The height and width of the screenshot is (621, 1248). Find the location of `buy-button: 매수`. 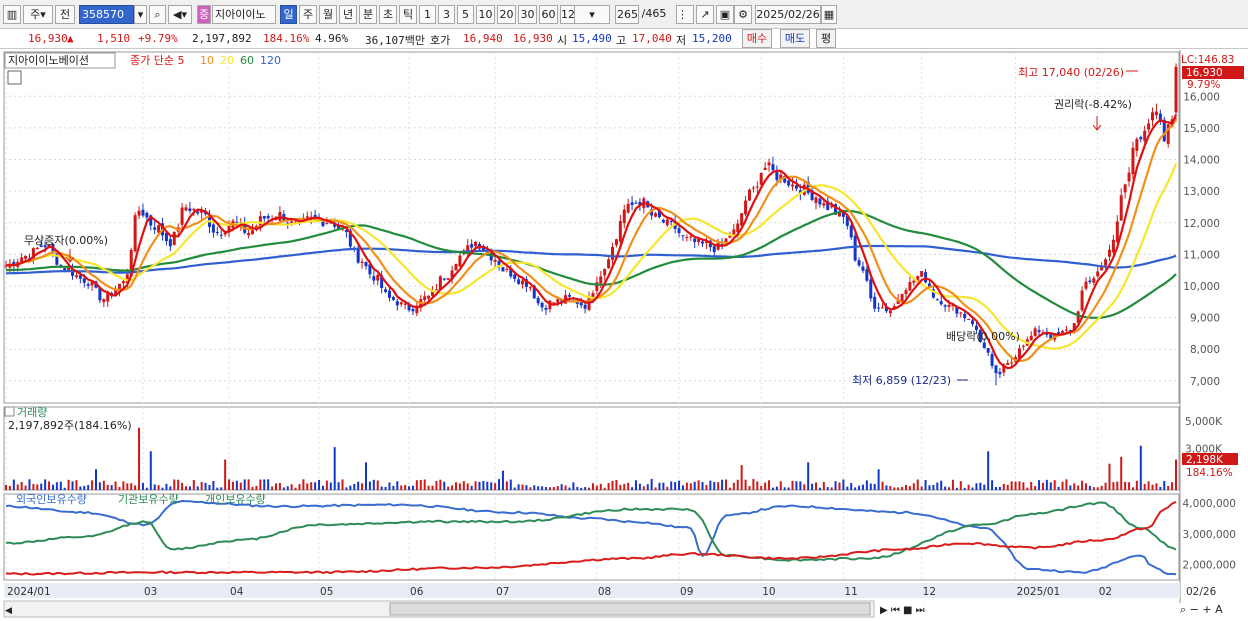

buy-button: 매수 is located at coordinates (757, 38).